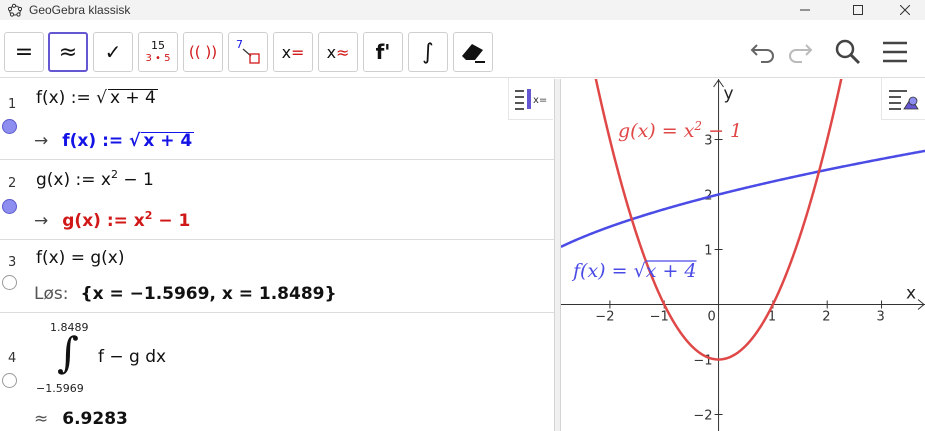  I want to click on cas-row-2: 2 g(x) := x2 − 1 → g(x) := x2 − 1, so click(277, 200).